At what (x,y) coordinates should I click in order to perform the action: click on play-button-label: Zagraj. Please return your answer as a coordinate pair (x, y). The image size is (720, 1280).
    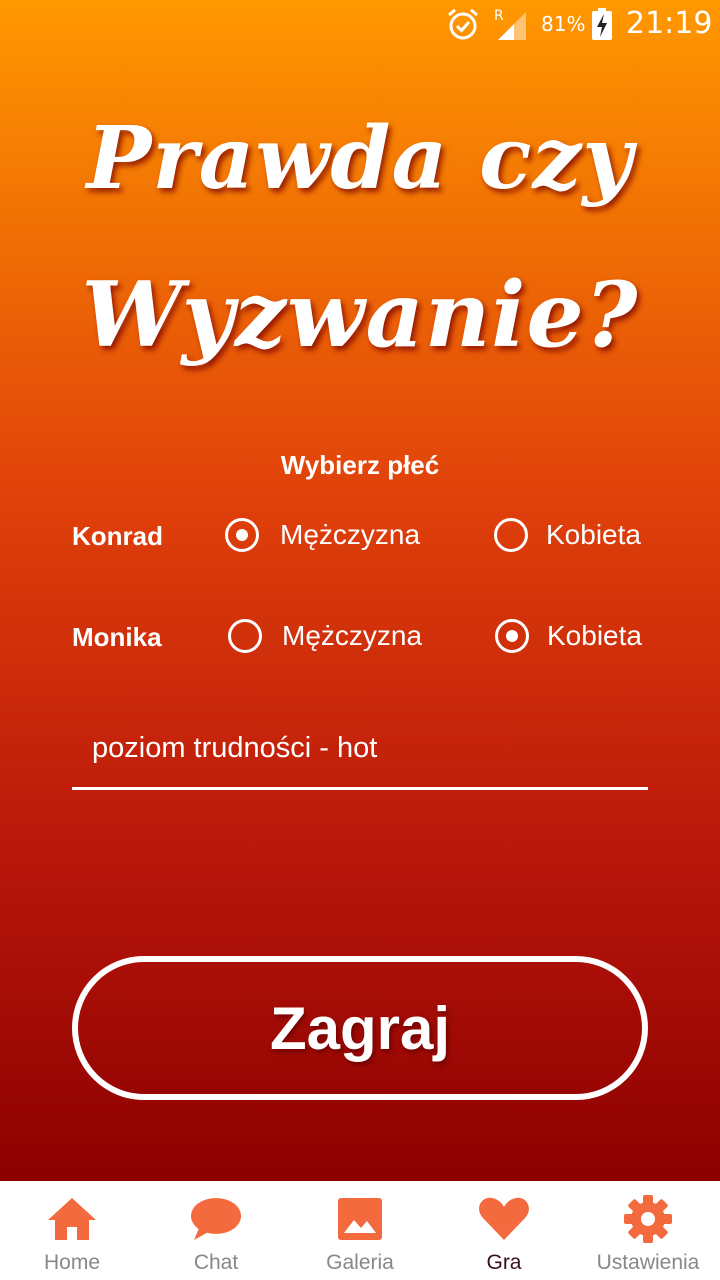
    Looking at the image, I should click on (360, 1028).